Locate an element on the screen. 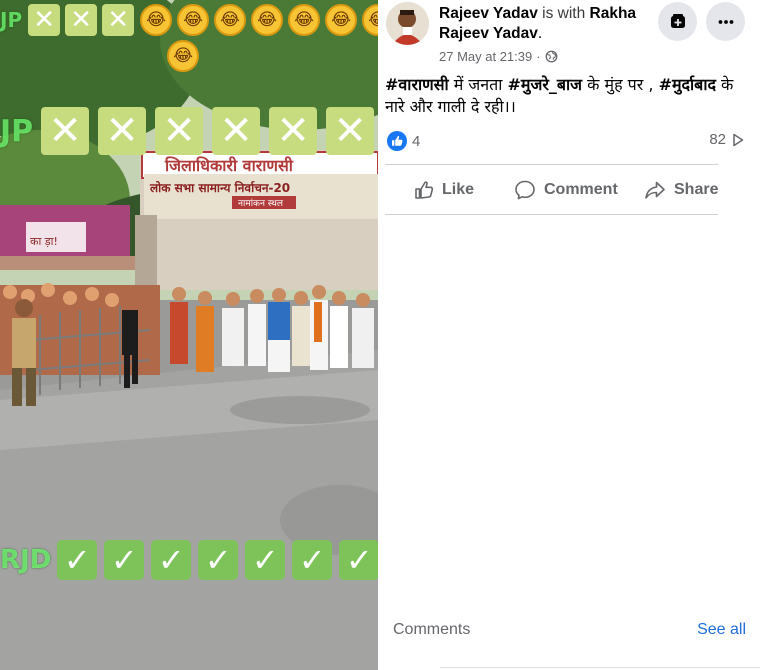  avatar is located at coordinates (407, 23).